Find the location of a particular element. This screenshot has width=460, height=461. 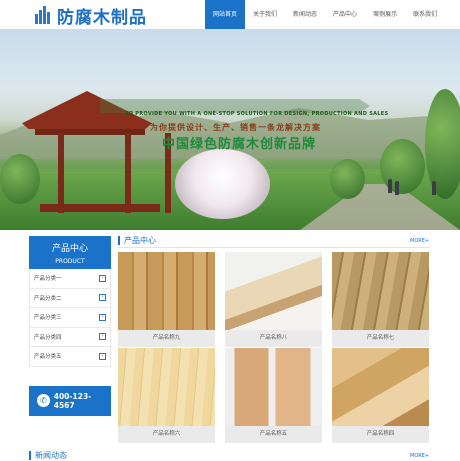

banner-title: 中国绿色防腐木创新品牌 is located at coordinates (239, 144).